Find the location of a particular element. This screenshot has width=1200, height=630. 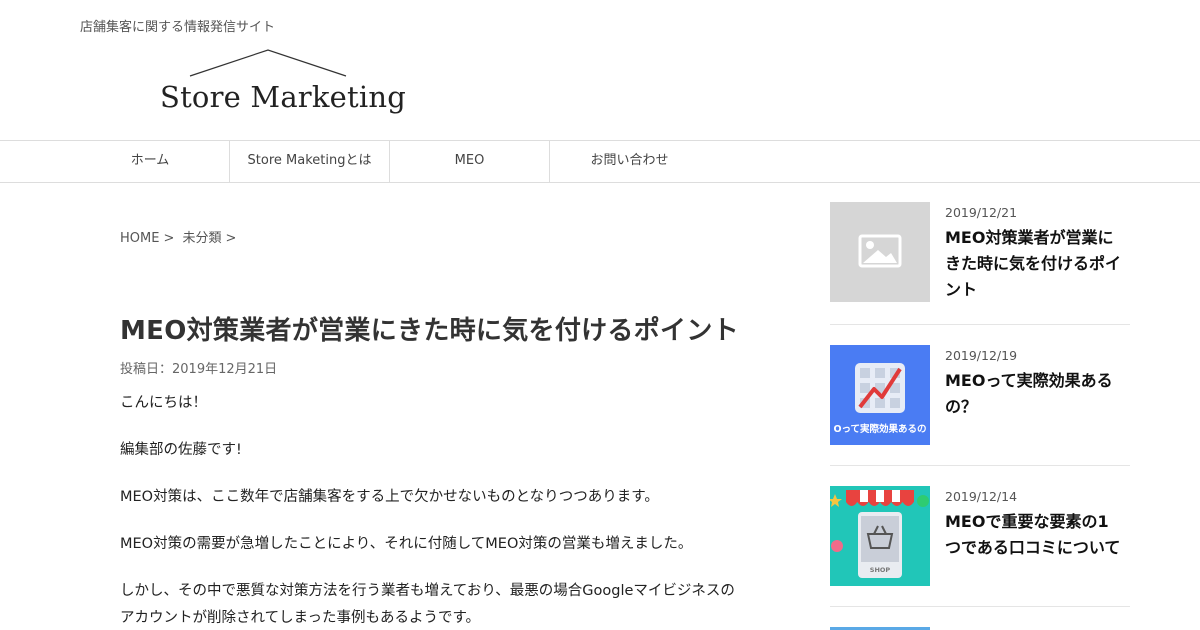

sidebar-post: 2019/12/21 MEO対策業者が営業にきた時に気を付けるポイント is located at coordinates (980, 252).